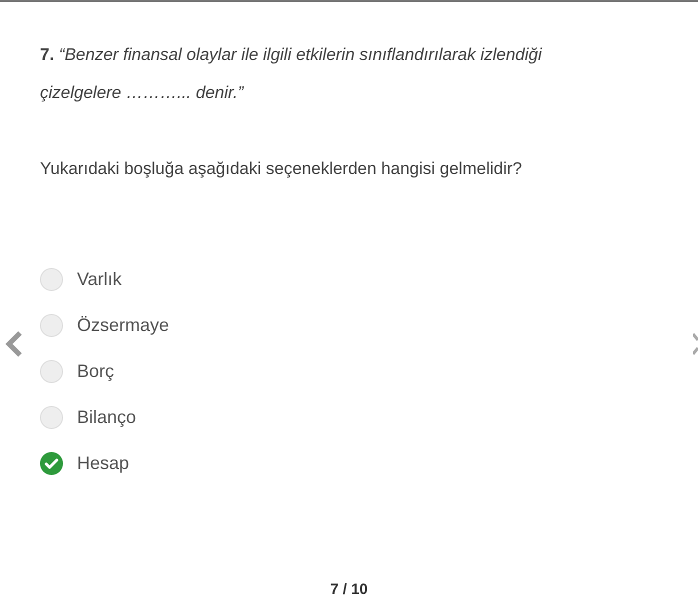 This screenshot has height=613, width=698. I want to click on answer-option: Özsermaye, so click(105, 326).